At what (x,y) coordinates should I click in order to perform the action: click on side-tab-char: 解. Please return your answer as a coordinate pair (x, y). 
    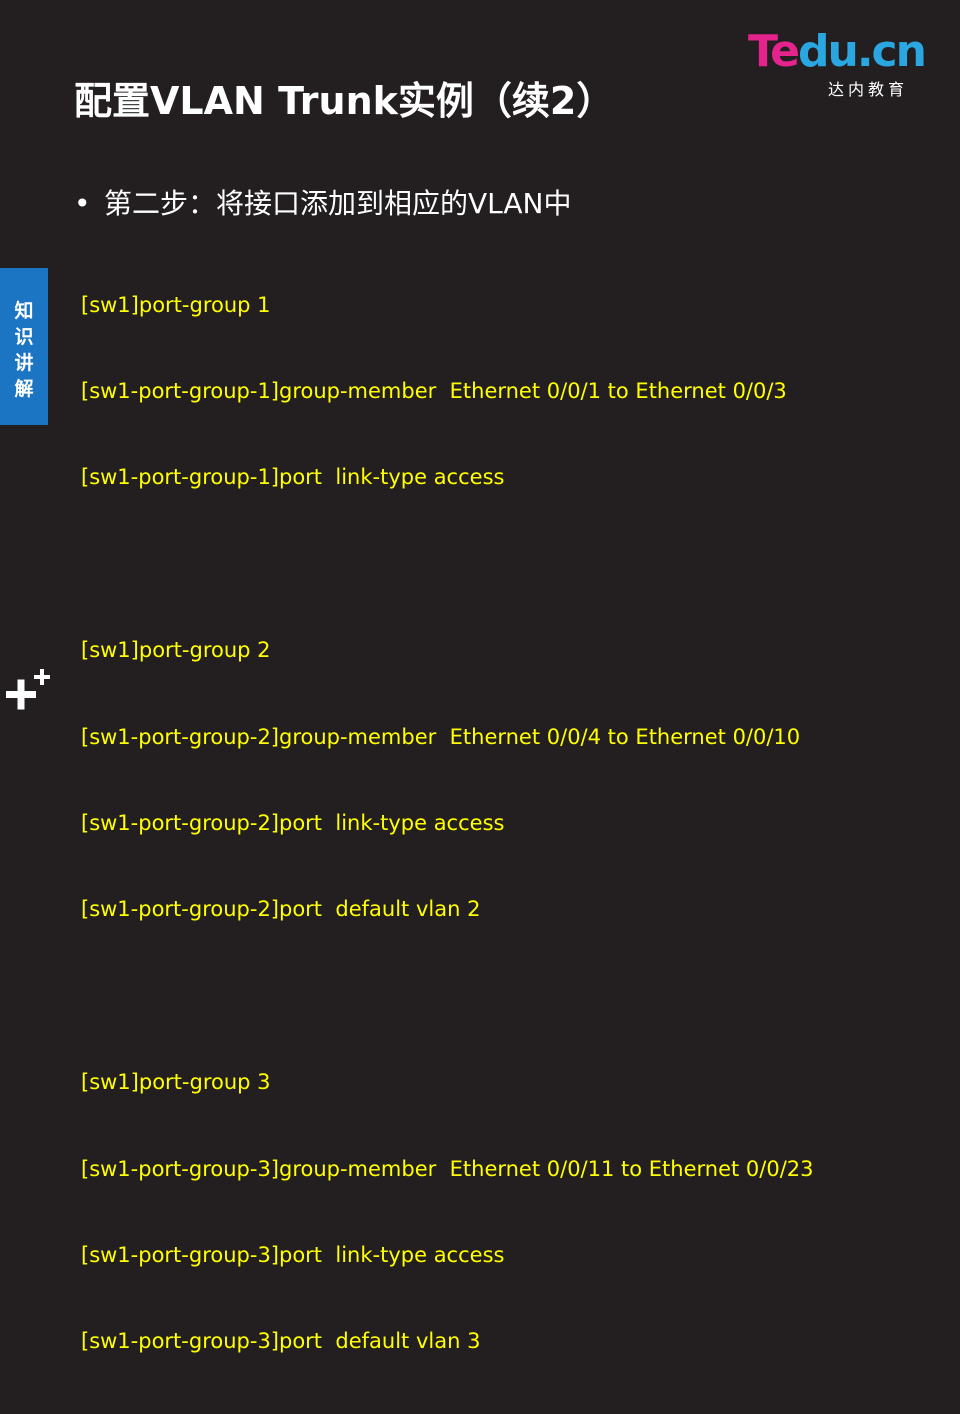
    Looking at the image, I should click on (24, 389).